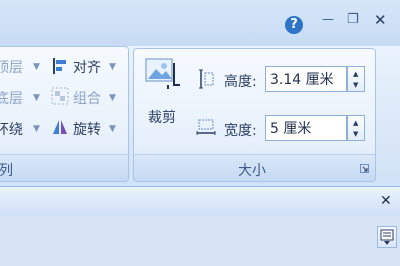 This screenshot has width=400, height=266. I want to click on task-pane-header: ✕, so click(200, 201).